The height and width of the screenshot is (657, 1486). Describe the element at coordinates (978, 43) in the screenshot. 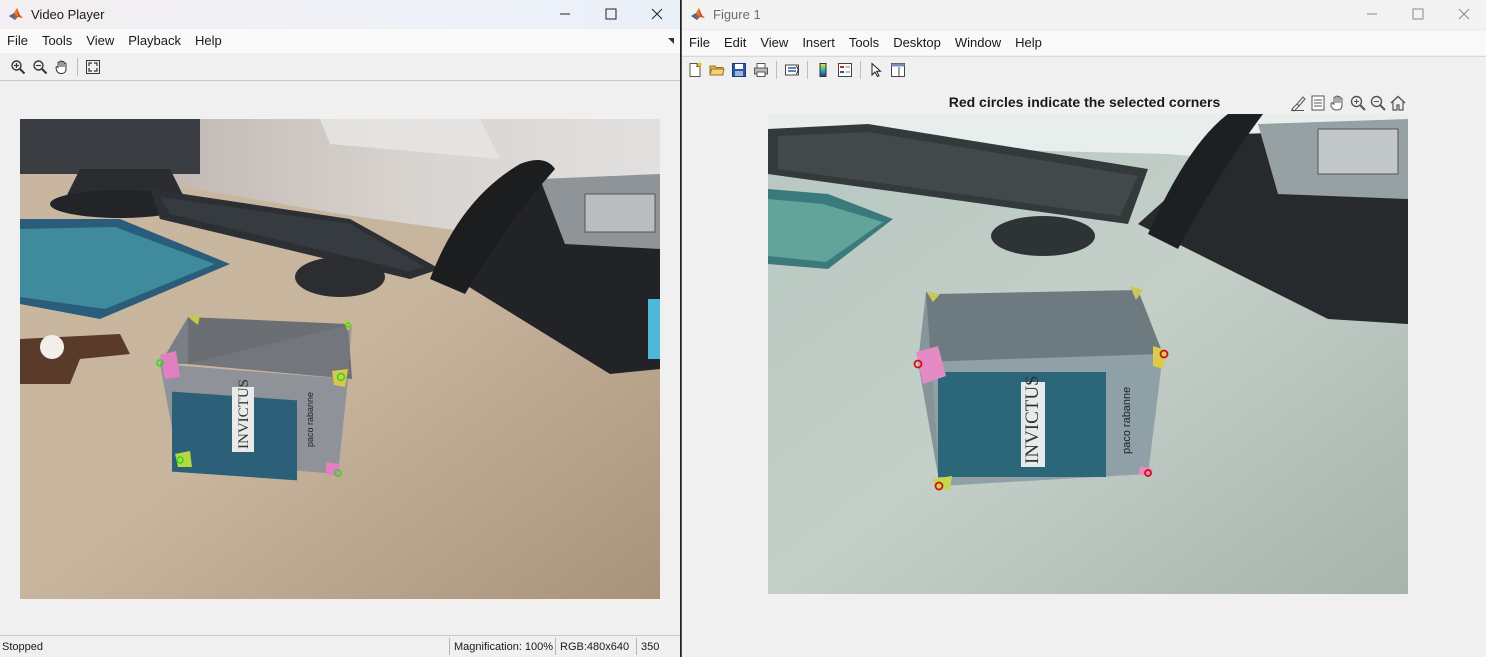

I see `menu-window: Window` at that location.